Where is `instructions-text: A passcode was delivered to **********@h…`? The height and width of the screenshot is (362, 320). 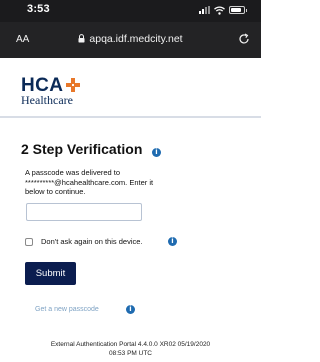 instructions-text: A passcode was delivered to **********@h… is located at coordinates (130, 182).